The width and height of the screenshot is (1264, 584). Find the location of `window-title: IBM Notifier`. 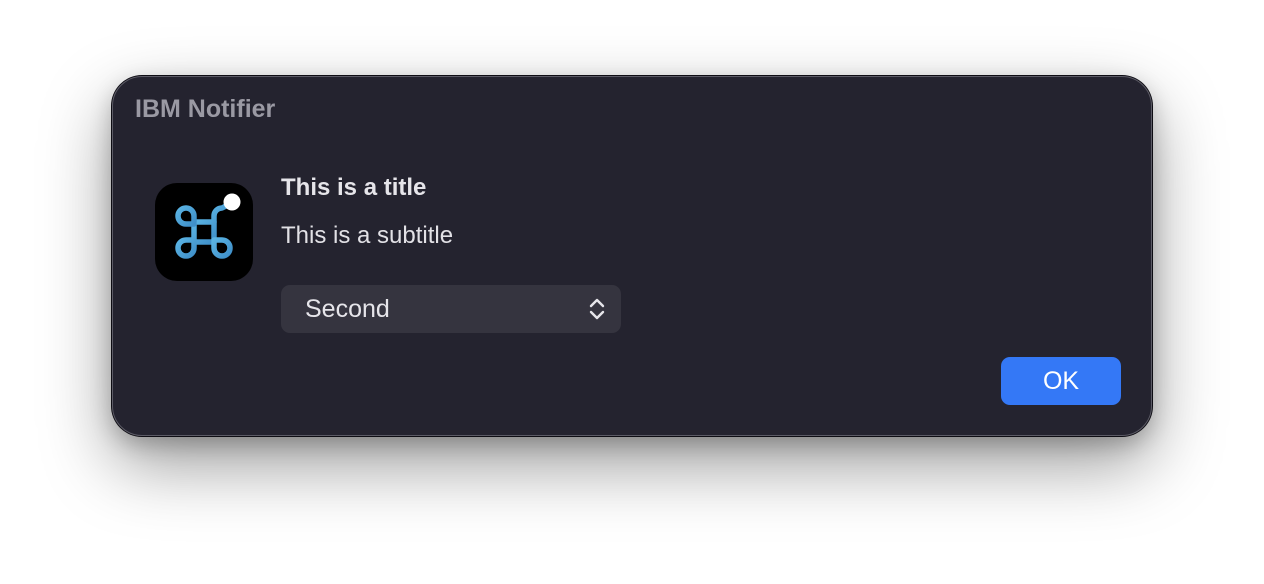

window-title: IBM Notifier is located at coordinates (205, 109).